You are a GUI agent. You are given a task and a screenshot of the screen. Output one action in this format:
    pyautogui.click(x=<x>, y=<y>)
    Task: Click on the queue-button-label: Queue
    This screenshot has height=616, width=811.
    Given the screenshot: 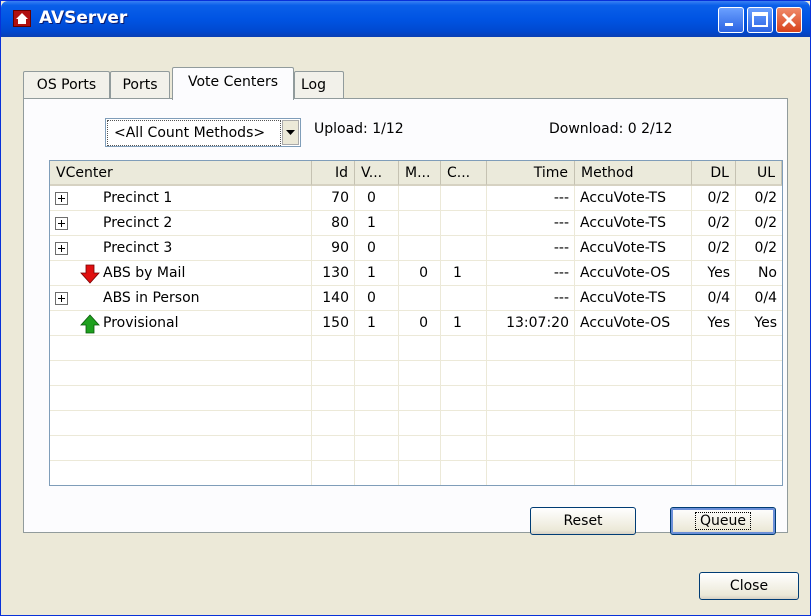 What is the action you would take?
    pyautogui.click(x=723, y=521)
    